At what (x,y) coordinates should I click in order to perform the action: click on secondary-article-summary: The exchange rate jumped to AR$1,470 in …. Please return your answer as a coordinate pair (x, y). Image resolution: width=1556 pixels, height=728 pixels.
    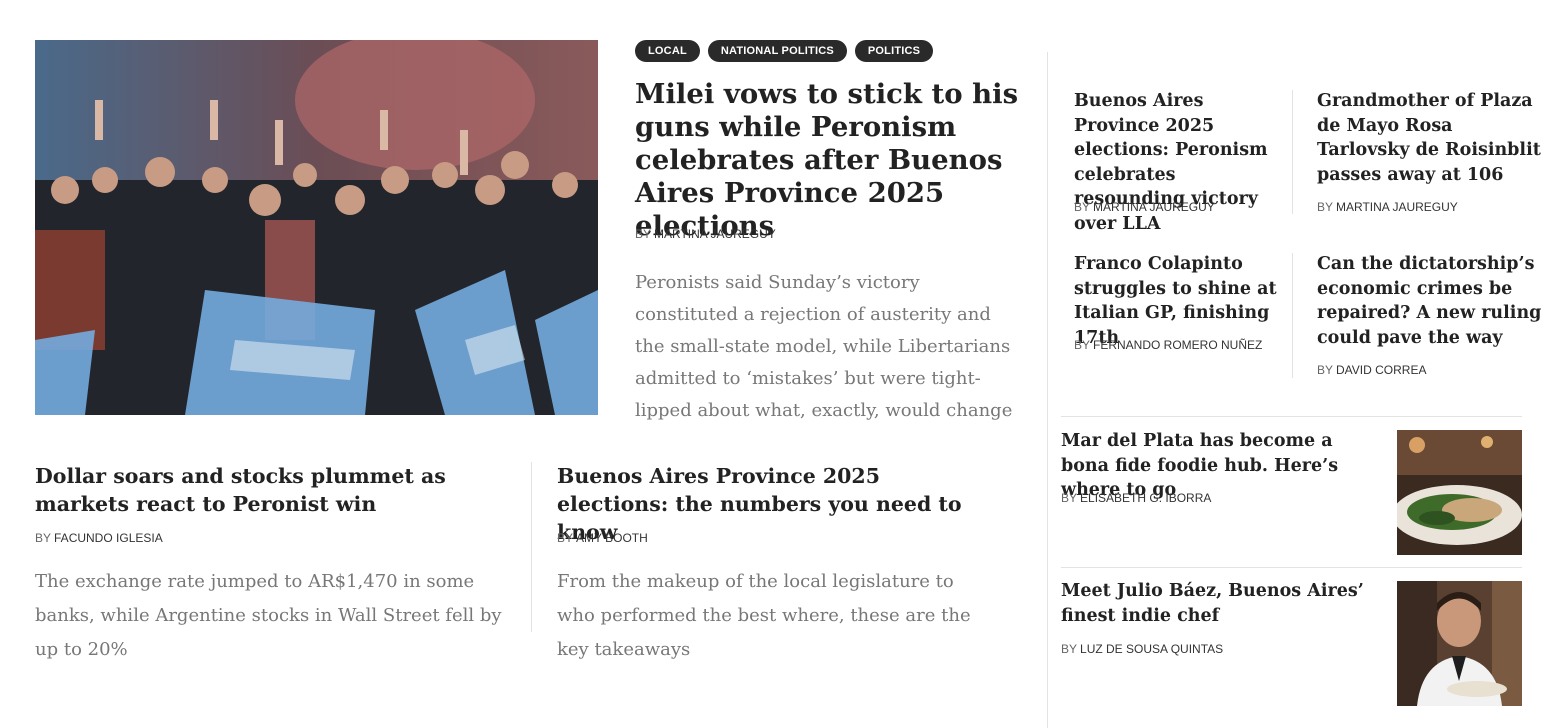
    Looking at the image, I should click on (268, 615).